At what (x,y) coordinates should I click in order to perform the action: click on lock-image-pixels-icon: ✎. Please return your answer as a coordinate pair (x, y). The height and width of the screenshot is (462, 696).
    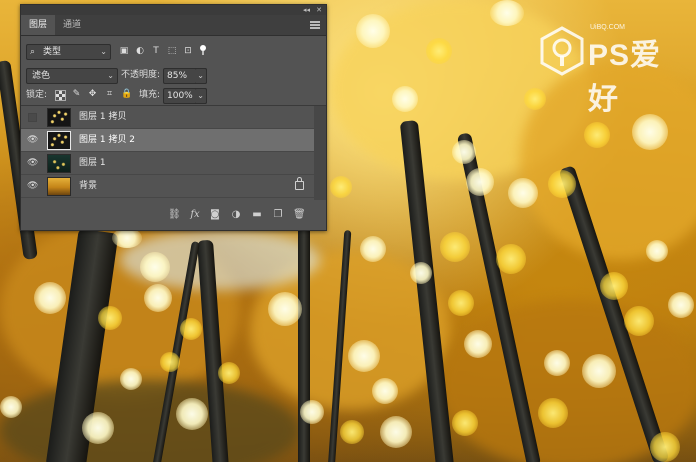
    Looking at the image, I should click on (76, 94).